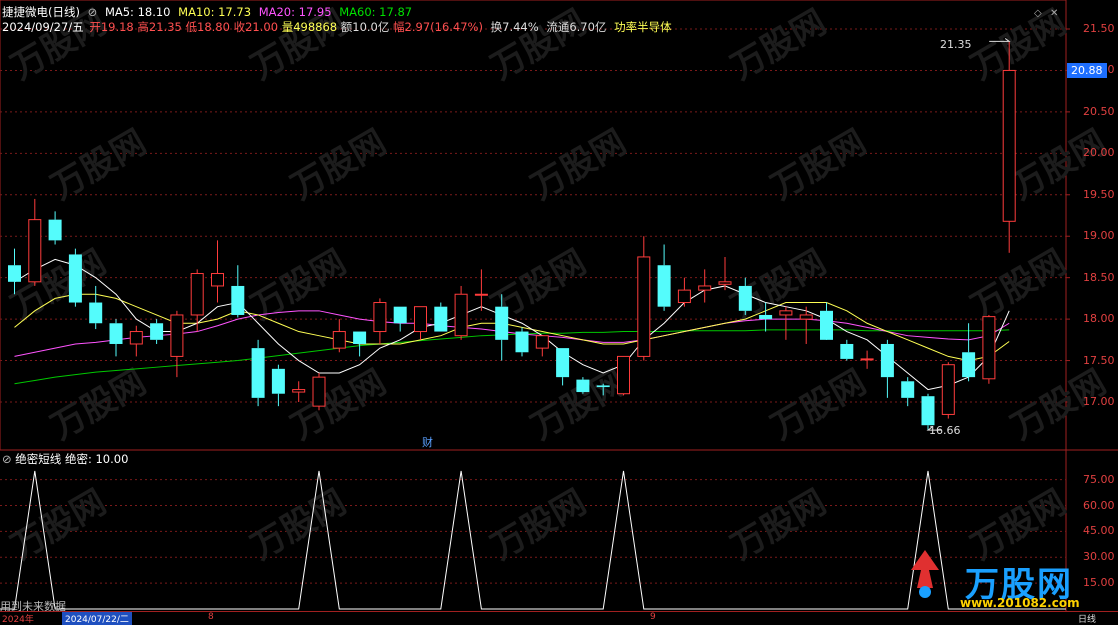 Image resolution: width=1118 pixels, height=625 pixels. What do you see at coordinates (38, 459) in the screenshot?
I see `indicator-title: 绝密短线` at bounding box center [38, 459].